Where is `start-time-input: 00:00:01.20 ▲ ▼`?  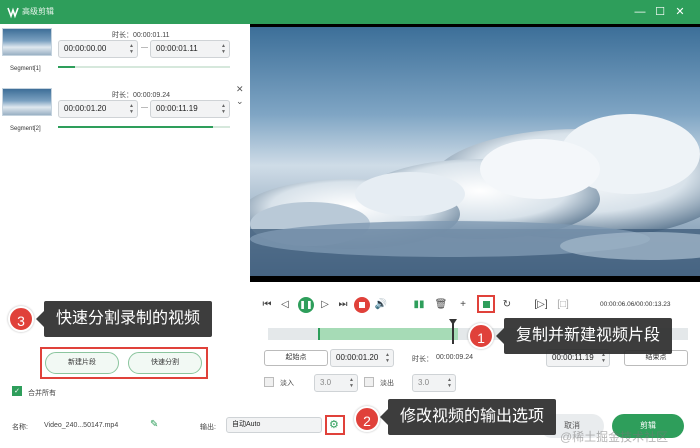
start-time-input: 00:00:01.20 ▲ ▼ is located at coordinates (362, 358).